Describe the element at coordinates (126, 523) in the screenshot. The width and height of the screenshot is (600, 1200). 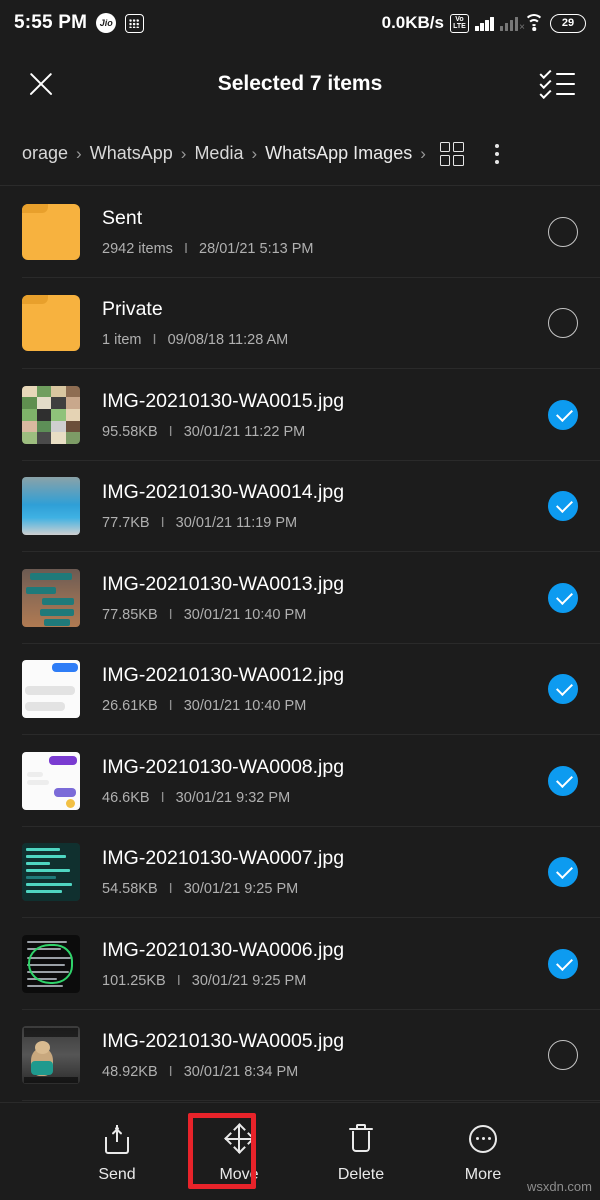
I see `file-size: 77.7KB` at that location.